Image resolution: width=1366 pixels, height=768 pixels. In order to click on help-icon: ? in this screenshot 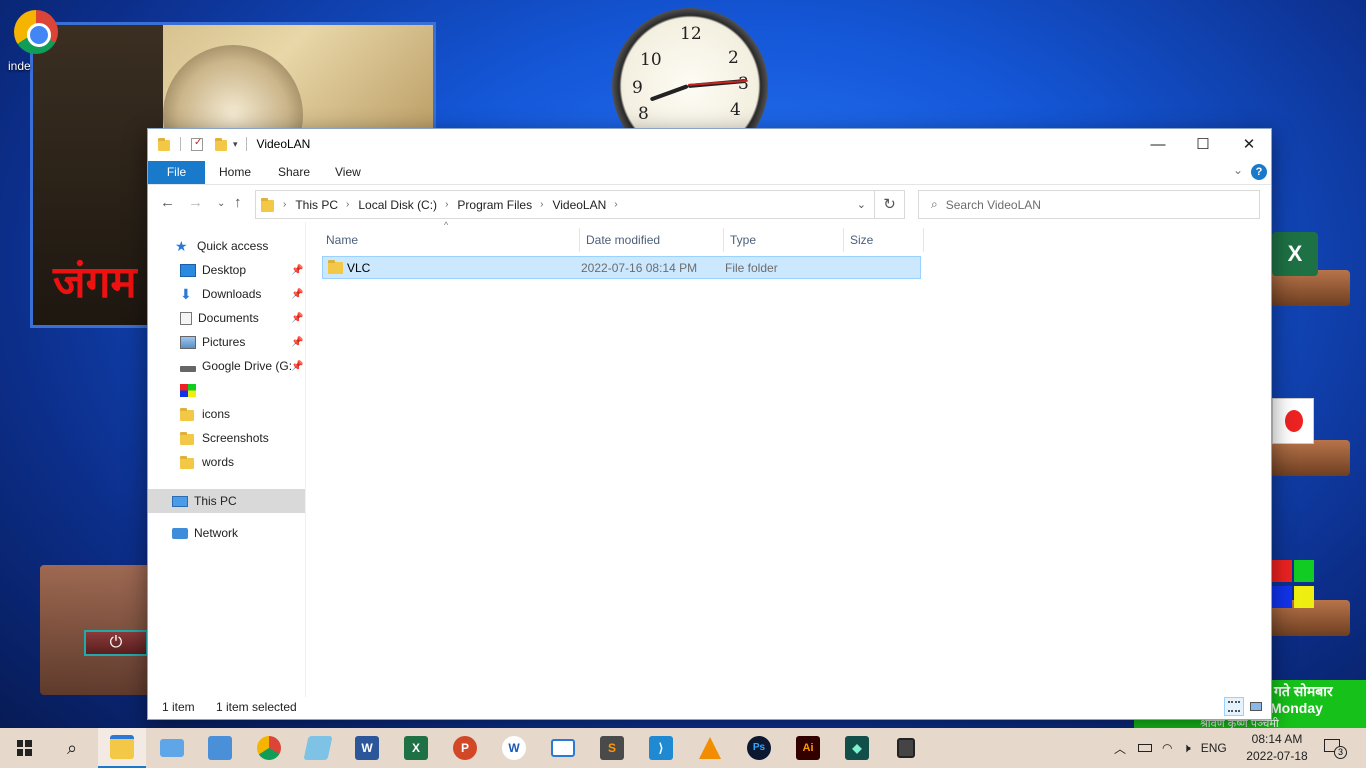, I will do `click(1259, 172)`.